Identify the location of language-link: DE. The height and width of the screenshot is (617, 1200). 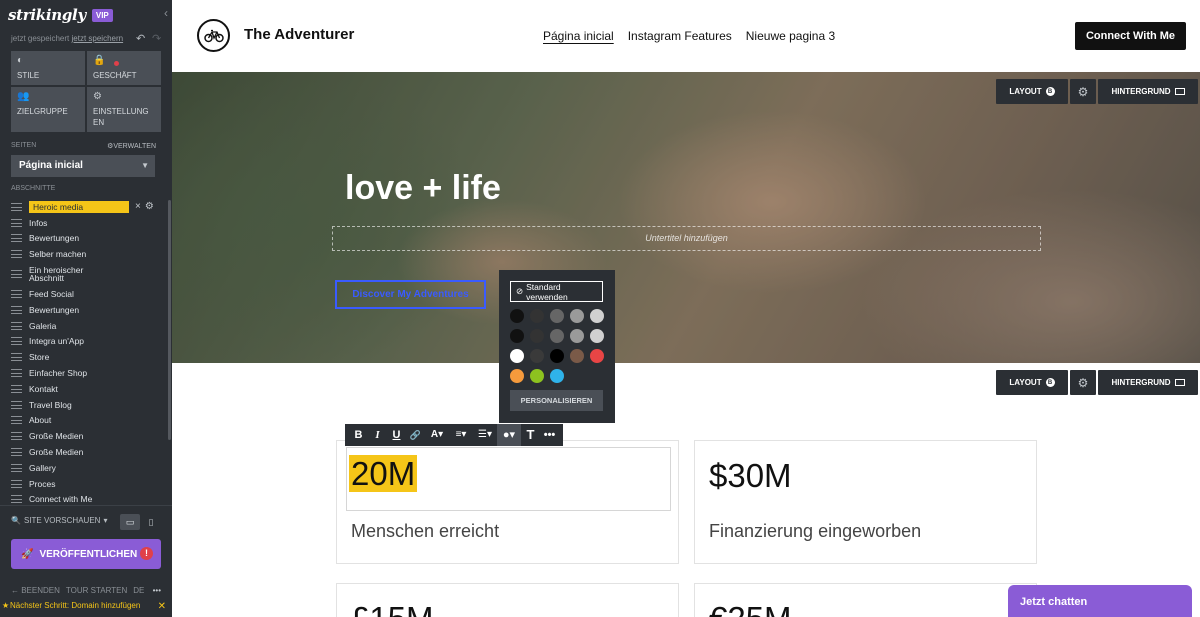
(138, 590).